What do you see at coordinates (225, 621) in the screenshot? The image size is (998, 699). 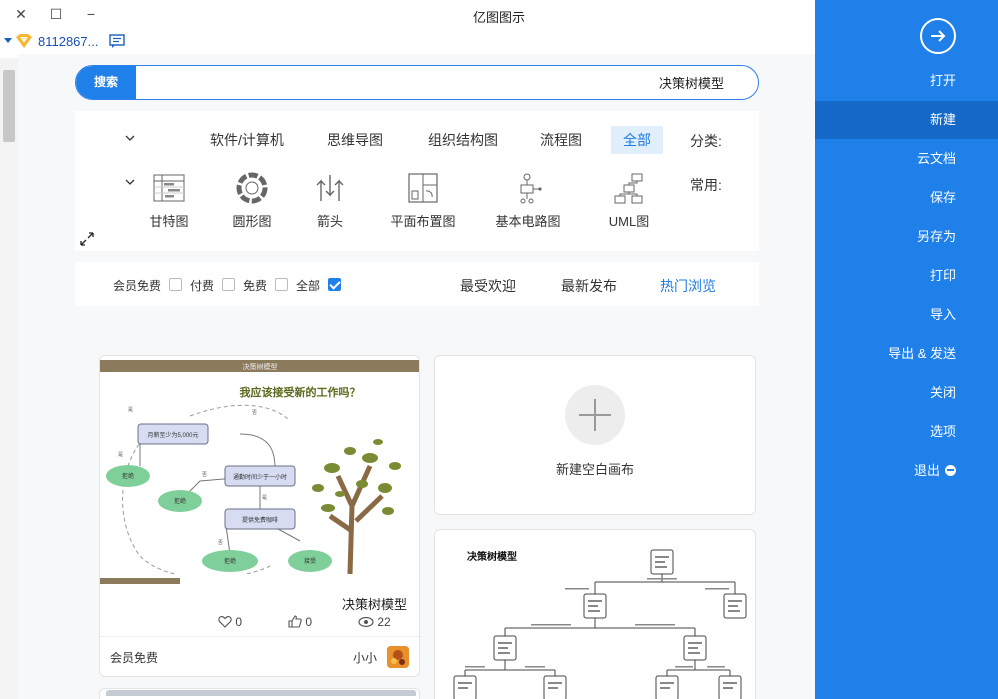 I see `heart-icon` at bounding box center [225, 621].